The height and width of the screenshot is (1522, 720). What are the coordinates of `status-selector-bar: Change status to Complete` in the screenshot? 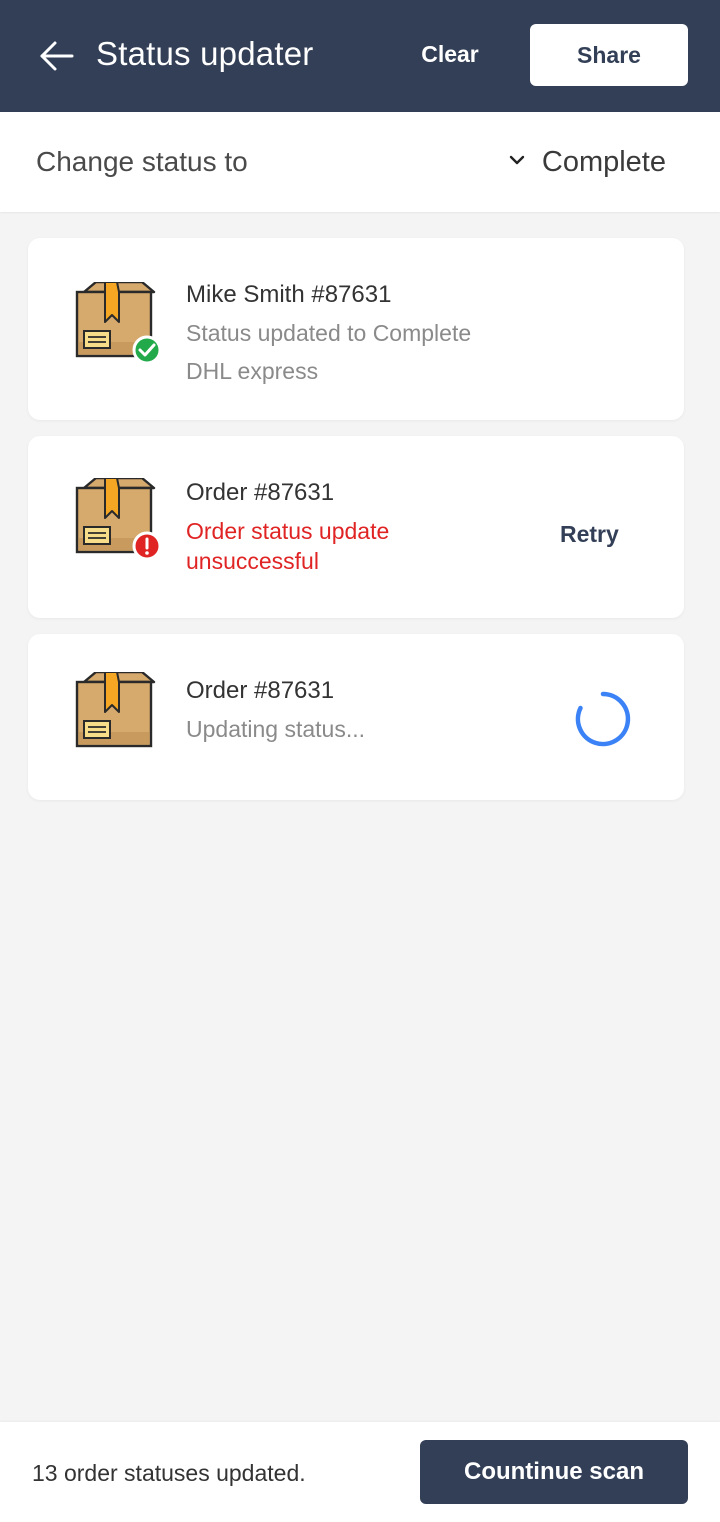 It's located at (360, 162).